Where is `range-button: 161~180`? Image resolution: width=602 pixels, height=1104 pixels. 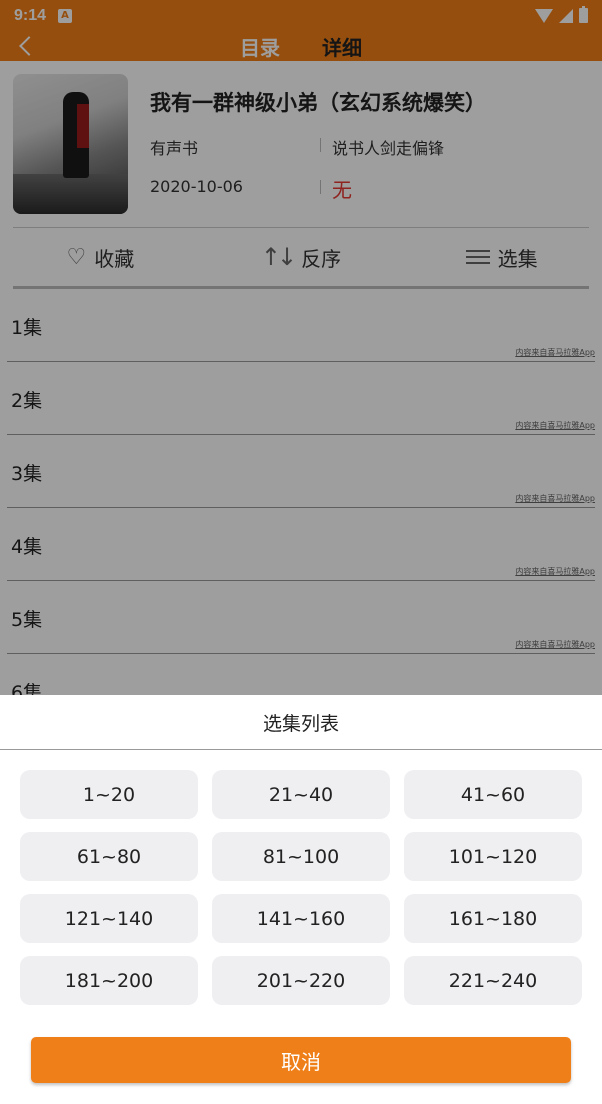 range-button: 161~180 is located at coordinates (493, 918).